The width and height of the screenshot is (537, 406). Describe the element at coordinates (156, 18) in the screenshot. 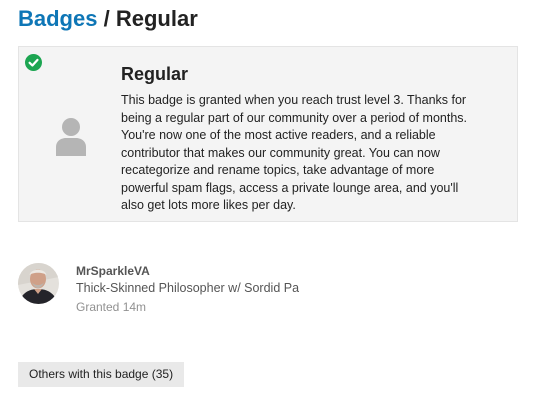

I see `breadcrumb-current: Regular` at that location.